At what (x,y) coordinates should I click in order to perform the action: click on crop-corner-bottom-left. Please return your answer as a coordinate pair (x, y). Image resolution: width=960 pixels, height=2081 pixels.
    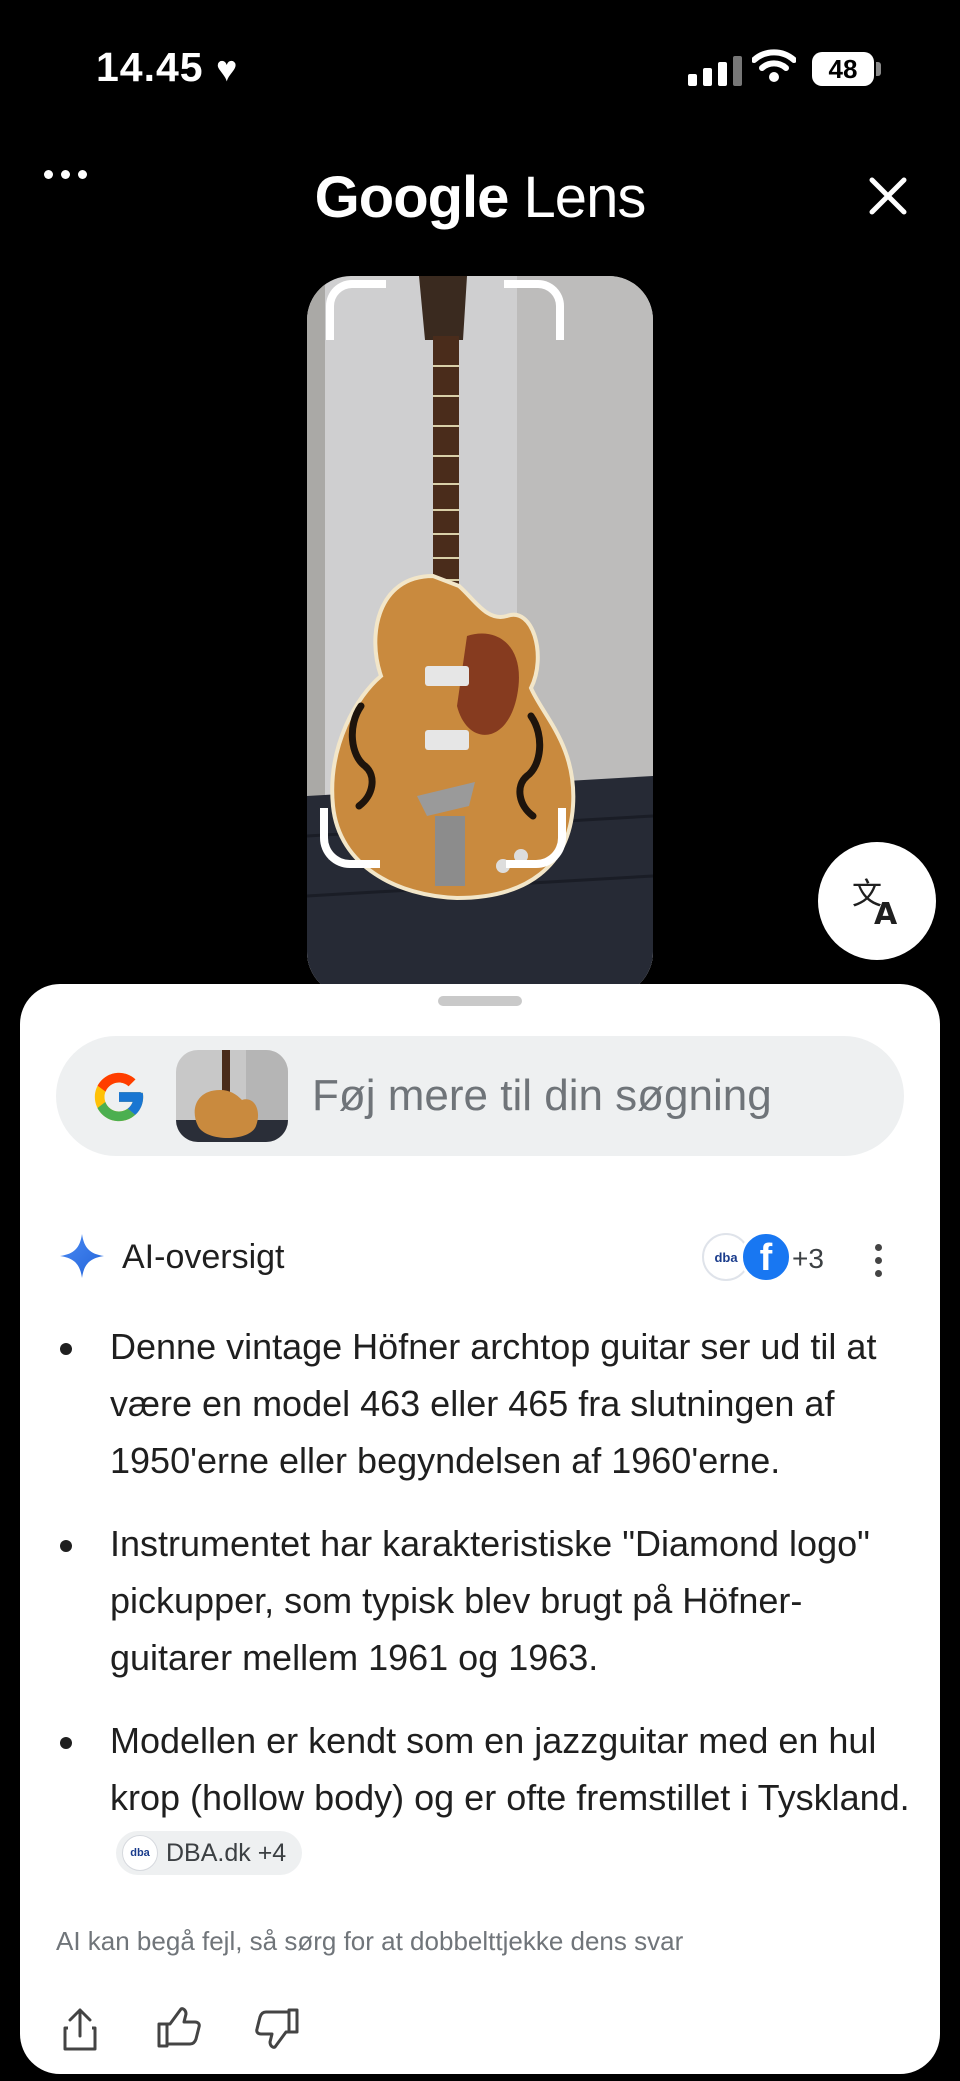
    Looking at the image, I should click on (350, 838).